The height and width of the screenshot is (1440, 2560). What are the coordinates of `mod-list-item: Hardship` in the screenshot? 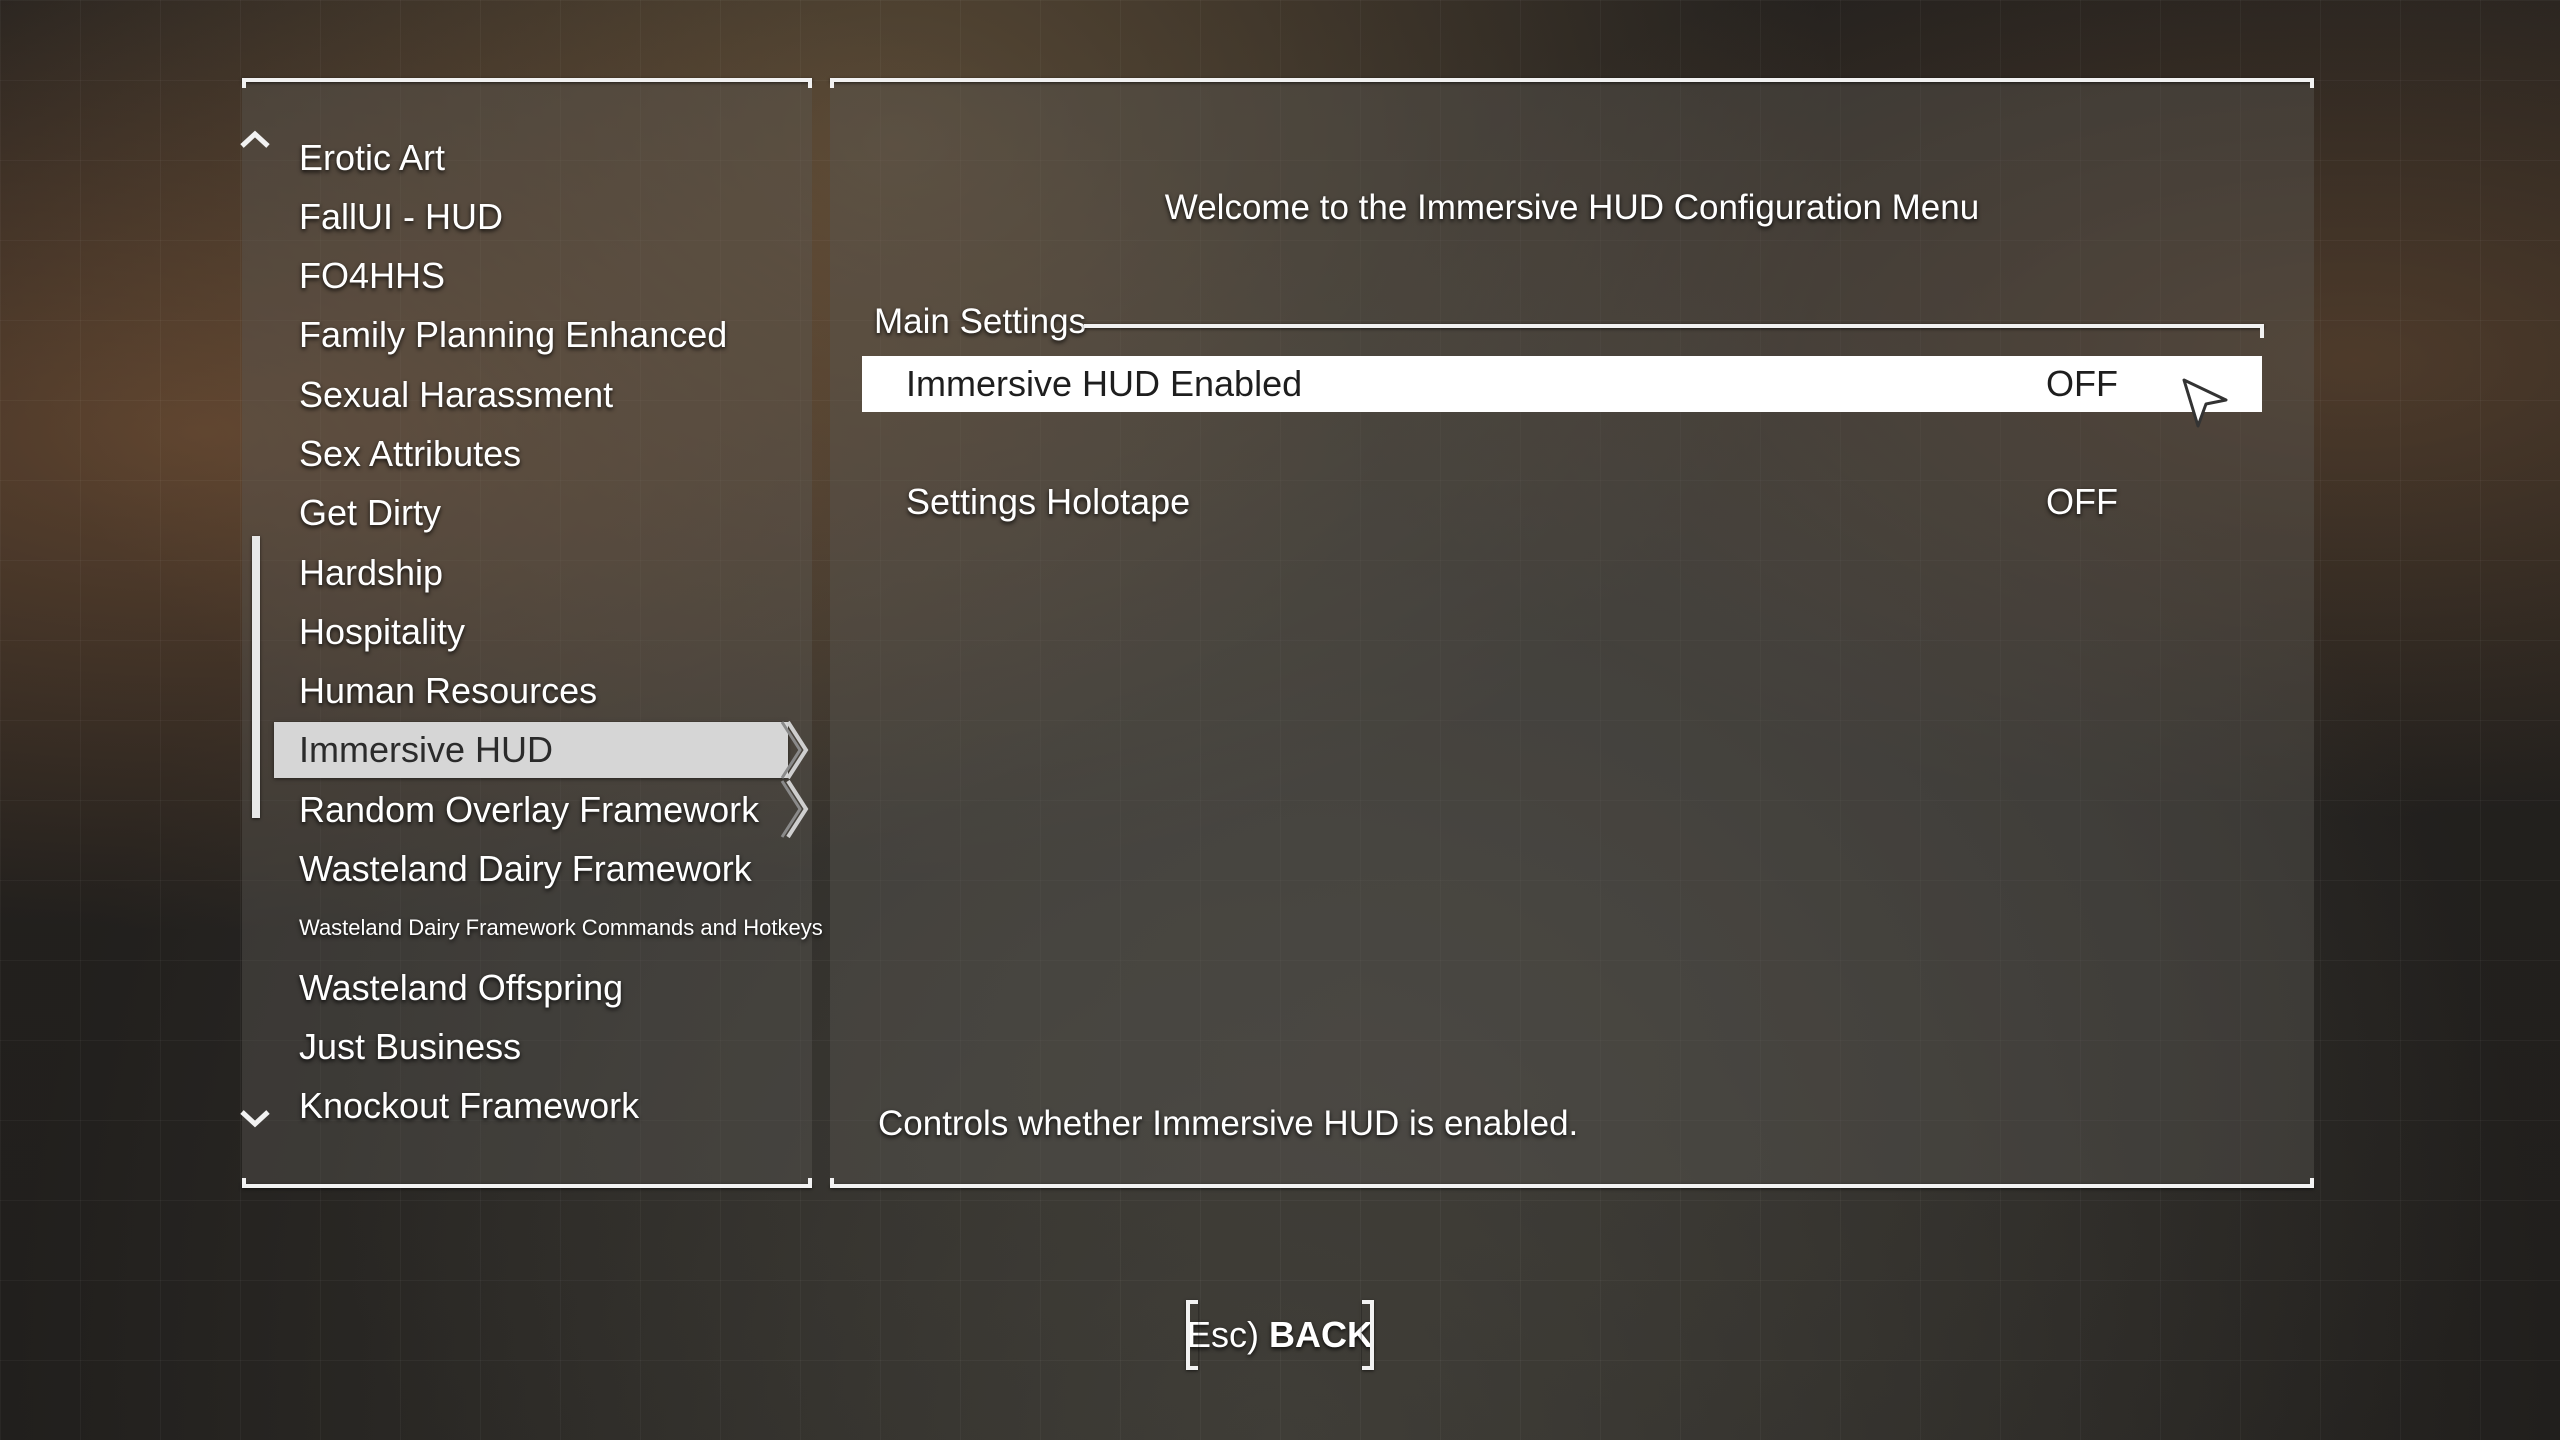 It's located at (531, 573).